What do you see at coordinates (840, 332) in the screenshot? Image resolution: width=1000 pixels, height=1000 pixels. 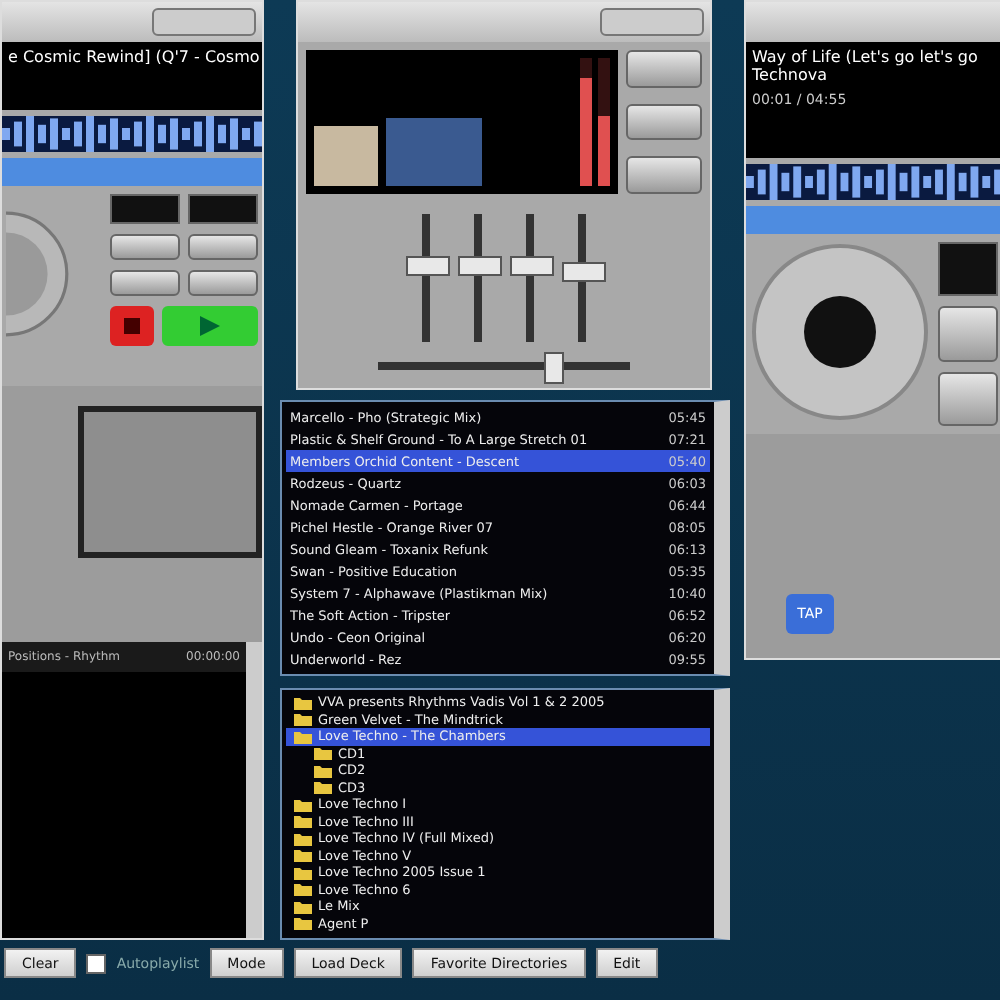 I see `turntable-platter-icon` at bounding box center [840, 332].